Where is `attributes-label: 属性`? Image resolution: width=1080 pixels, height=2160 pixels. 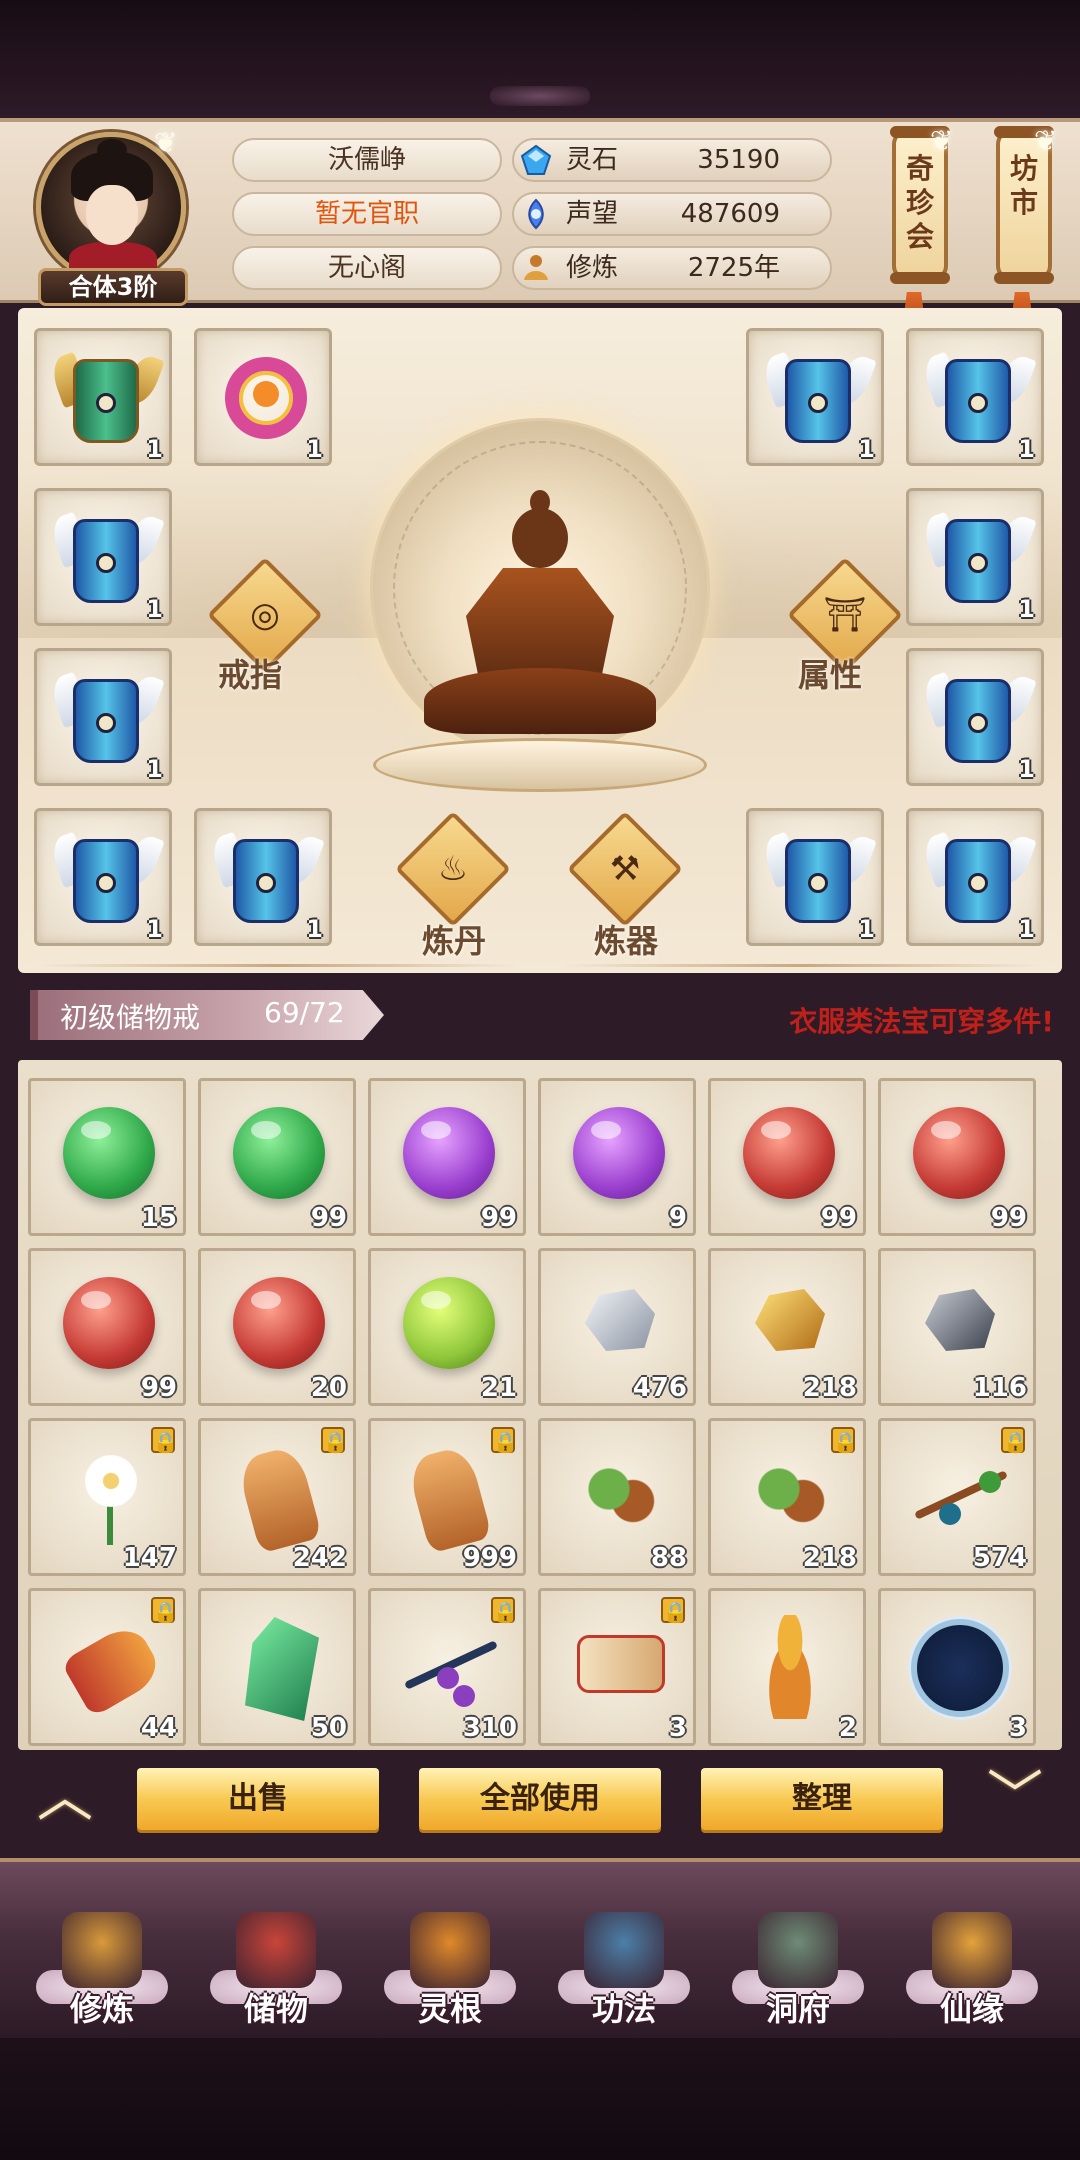
attributes-label: 属性 is located at coordinates (830, 675).